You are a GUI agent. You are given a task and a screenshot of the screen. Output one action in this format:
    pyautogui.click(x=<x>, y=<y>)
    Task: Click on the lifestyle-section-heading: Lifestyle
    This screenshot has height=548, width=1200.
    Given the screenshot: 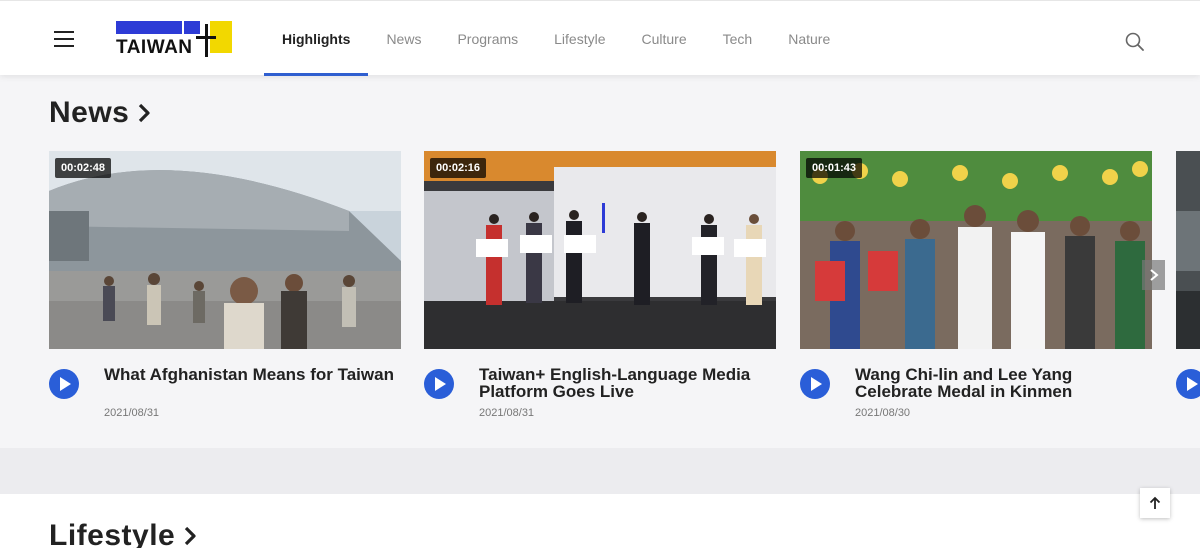 What is the action you would take?
    pyautogui.click(x=123, y=533)
    